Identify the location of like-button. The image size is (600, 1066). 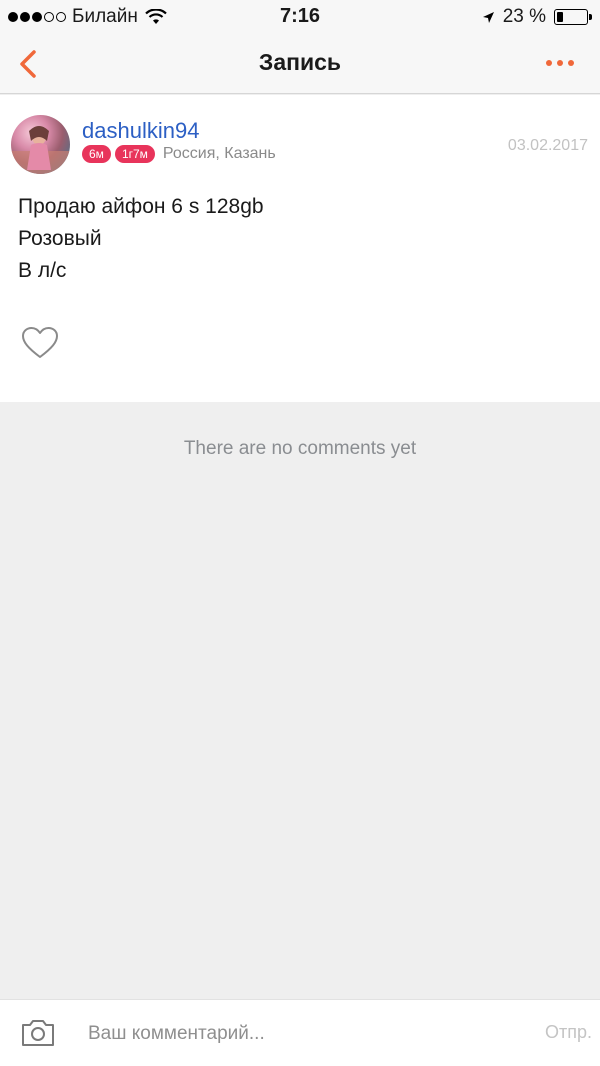
(40, 343).